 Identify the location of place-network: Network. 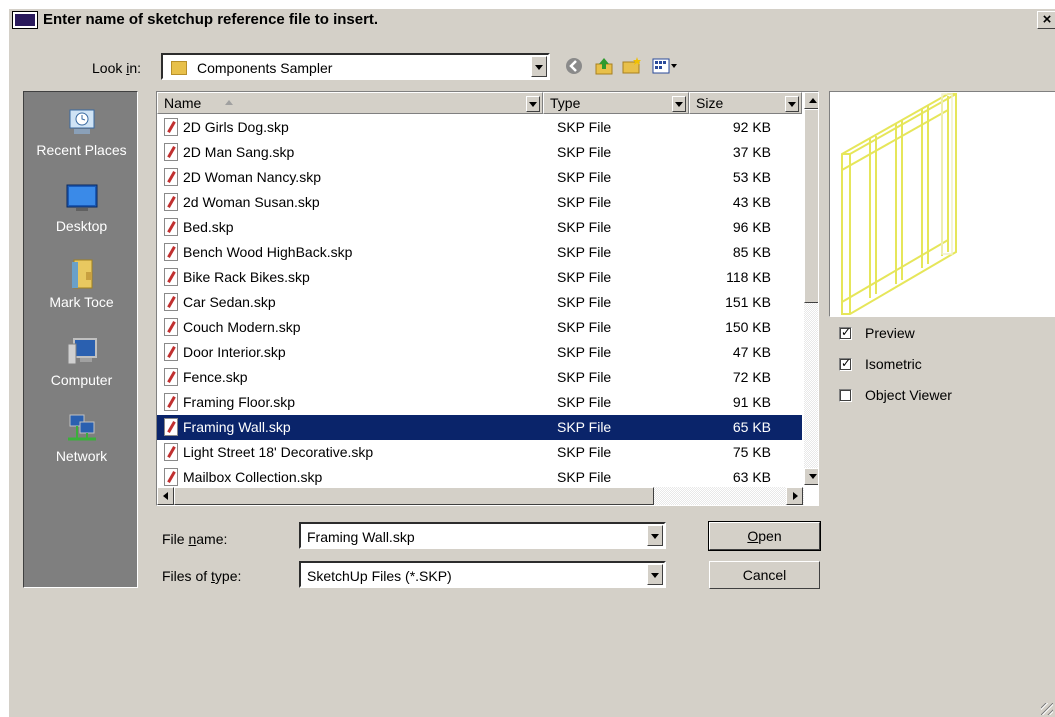
(81, 438).